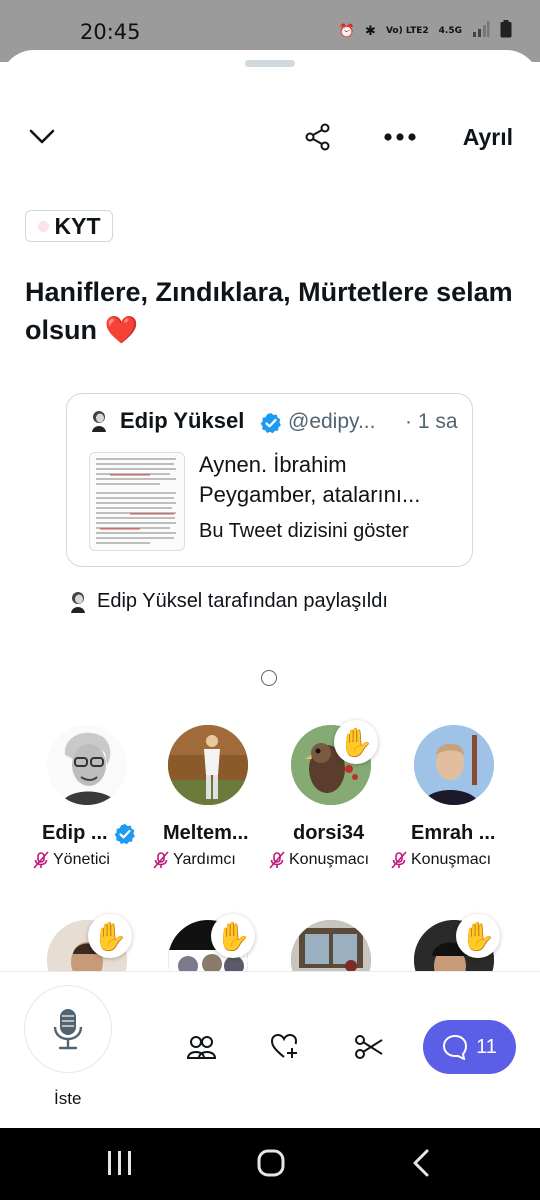  I want to click on tweet-image-thumbnail, so click(137, 501).